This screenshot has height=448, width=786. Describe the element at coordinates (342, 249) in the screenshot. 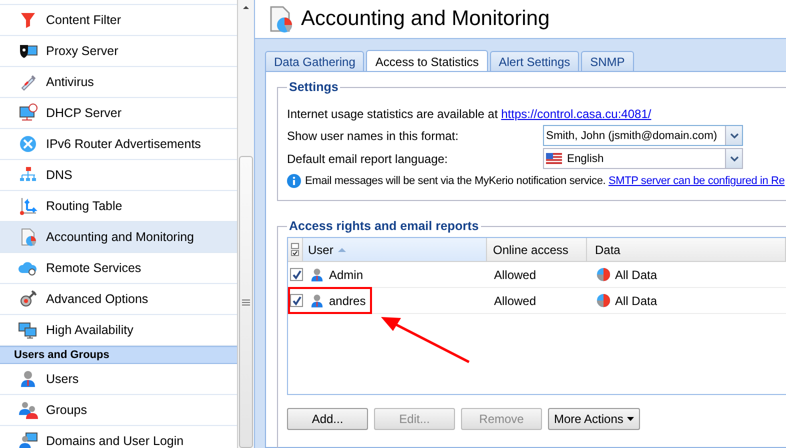

I see `sort-ascending-icon` at that location.